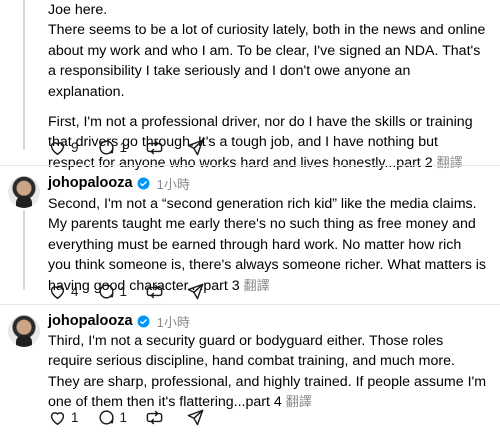  I want to click on repost-icon, so click(154, 417).